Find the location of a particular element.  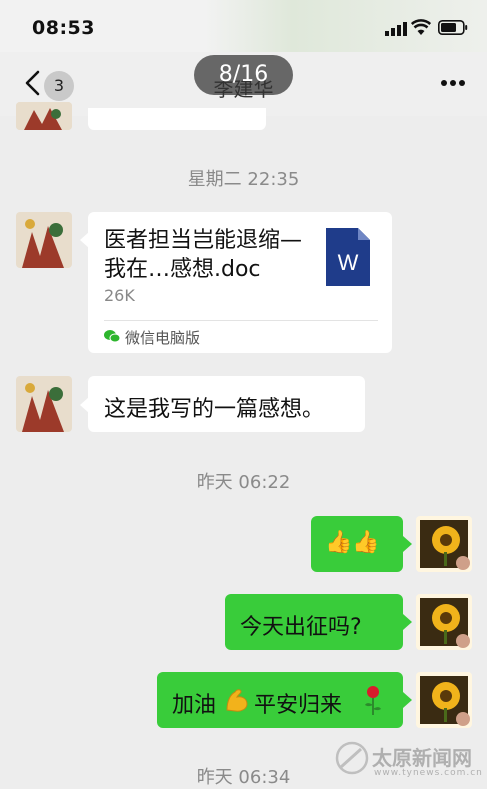

file-size: 26K is located at coordinates (119, 295).